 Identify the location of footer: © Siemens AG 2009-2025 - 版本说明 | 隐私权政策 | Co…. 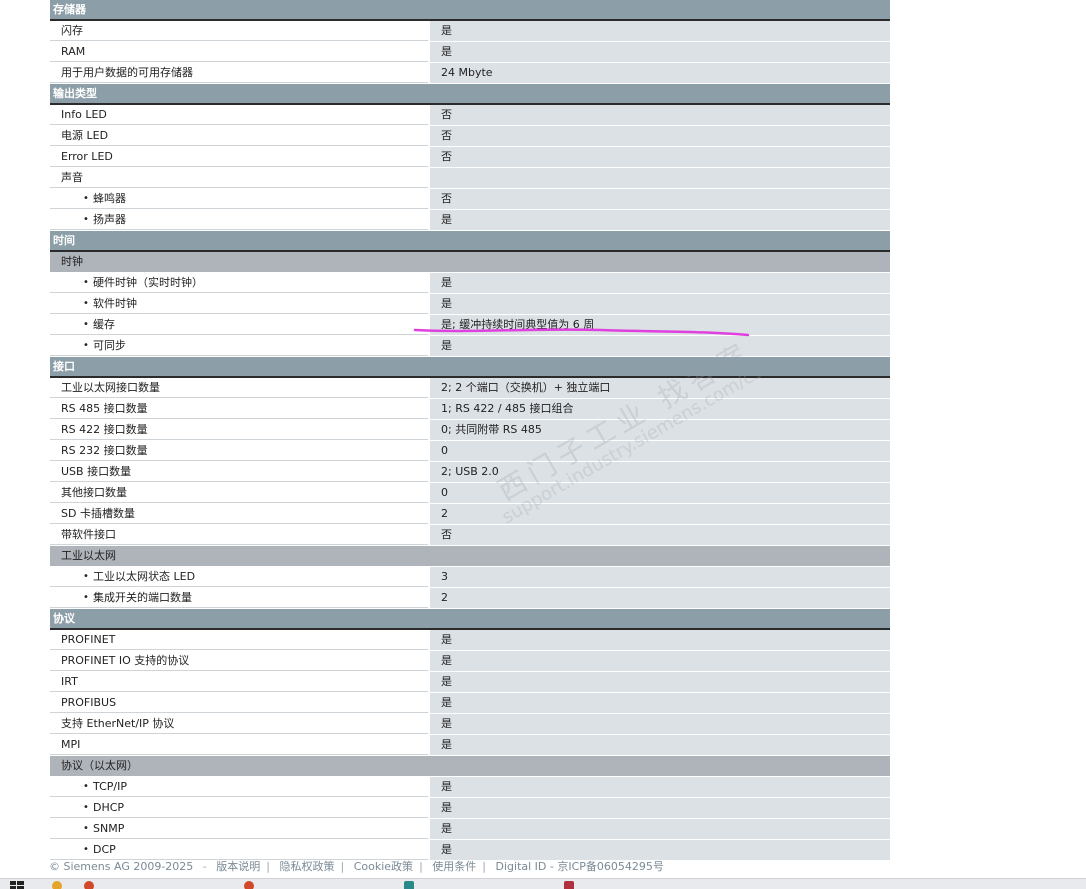
(356, 866).